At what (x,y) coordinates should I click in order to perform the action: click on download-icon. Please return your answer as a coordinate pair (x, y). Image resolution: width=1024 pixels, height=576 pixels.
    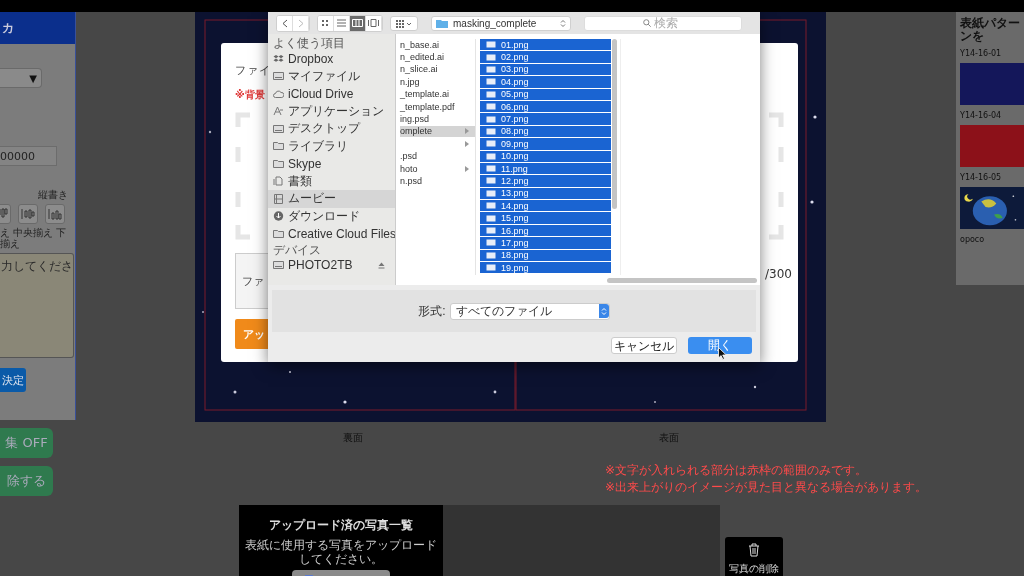
    Looking at the image, I should click on (278, 216).